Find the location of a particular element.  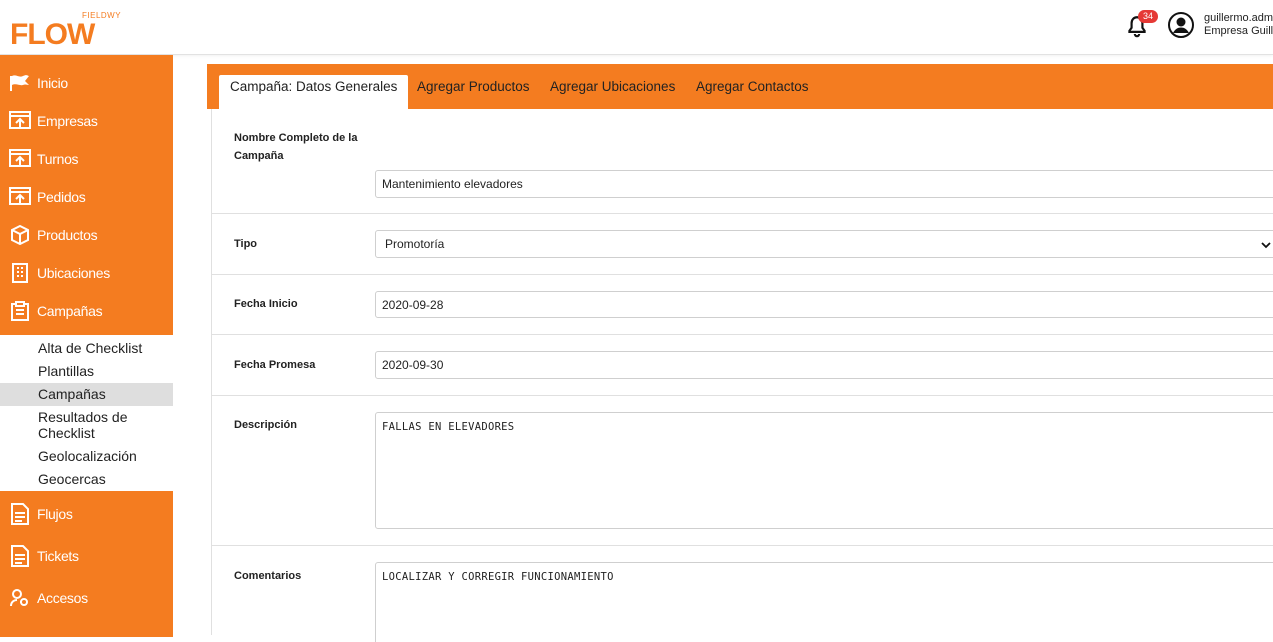

submenu-item-geolocalizacion: Geolocalización is located at coordinates (86, 456).